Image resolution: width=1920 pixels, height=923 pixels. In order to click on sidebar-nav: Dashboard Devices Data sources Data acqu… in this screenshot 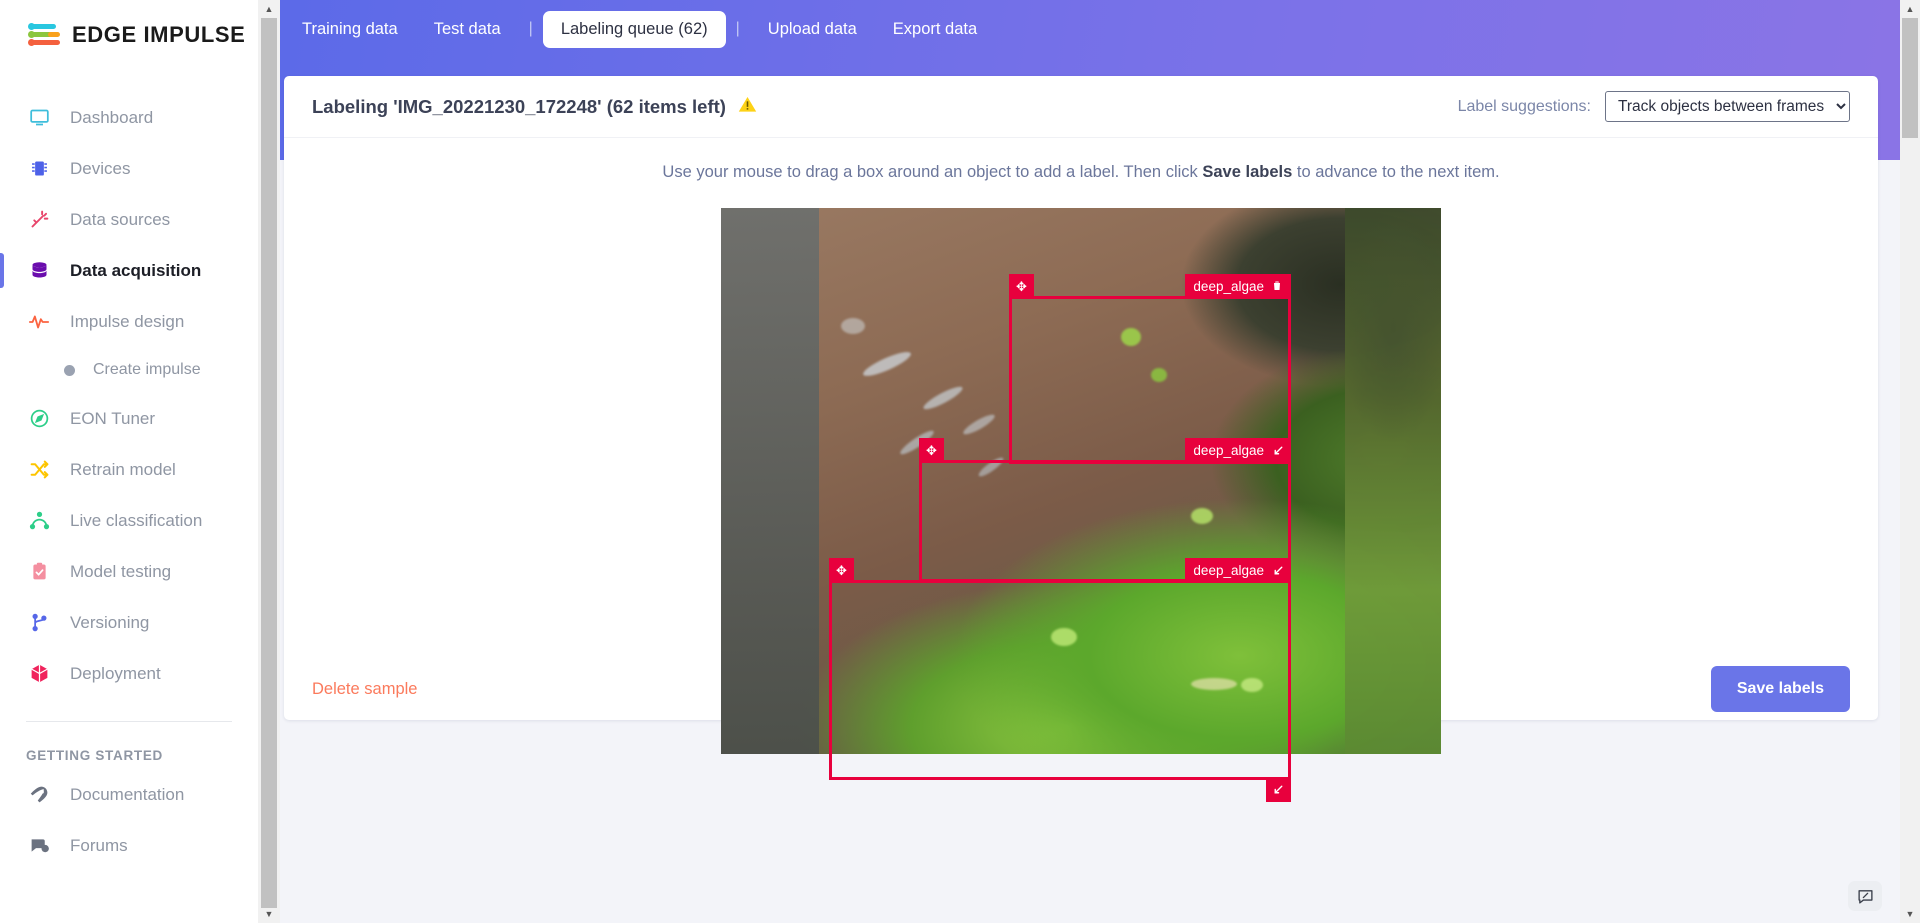, I will do `click(129, 481)`.